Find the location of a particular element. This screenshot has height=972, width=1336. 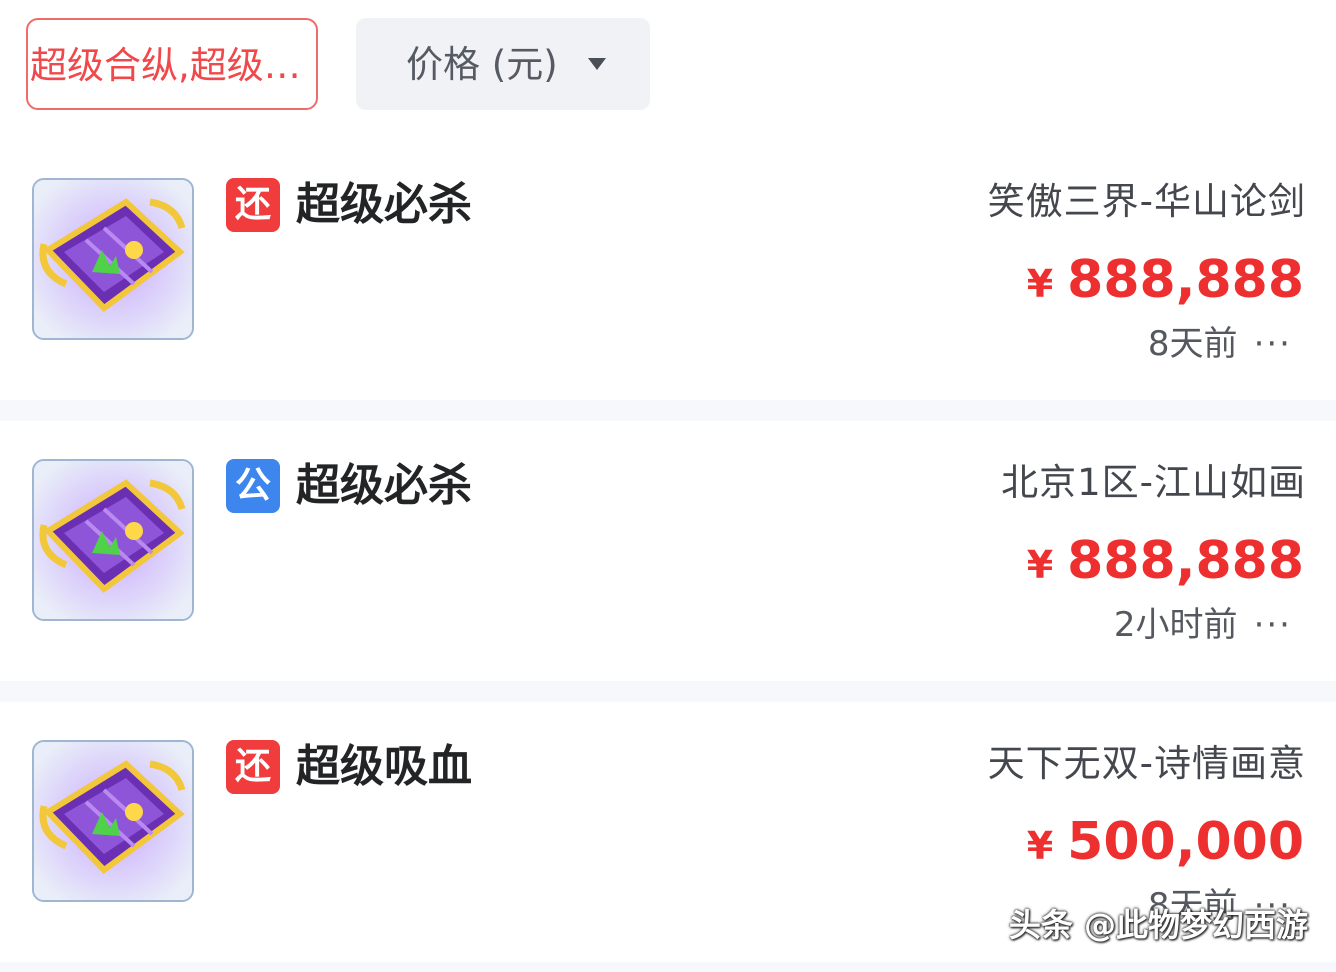

server-name: 笑傲三界-华山论剑 is located at coordinates (1146, 201).